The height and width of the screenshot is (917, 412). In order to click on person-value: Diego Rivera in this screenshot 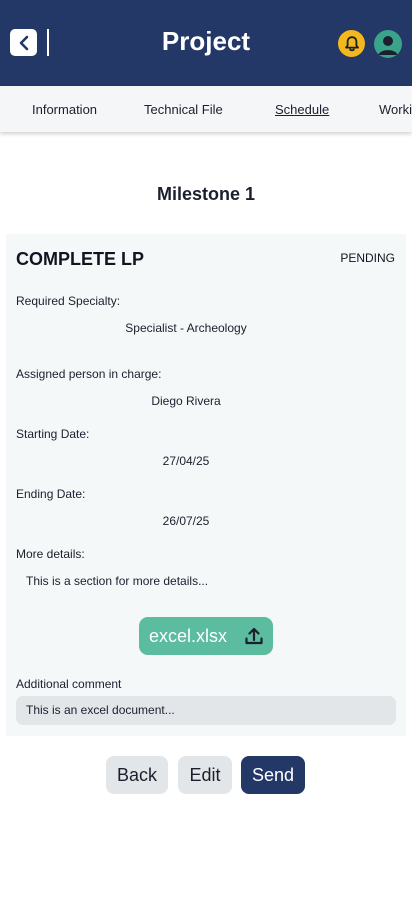, I will do `click(186, 401)`.